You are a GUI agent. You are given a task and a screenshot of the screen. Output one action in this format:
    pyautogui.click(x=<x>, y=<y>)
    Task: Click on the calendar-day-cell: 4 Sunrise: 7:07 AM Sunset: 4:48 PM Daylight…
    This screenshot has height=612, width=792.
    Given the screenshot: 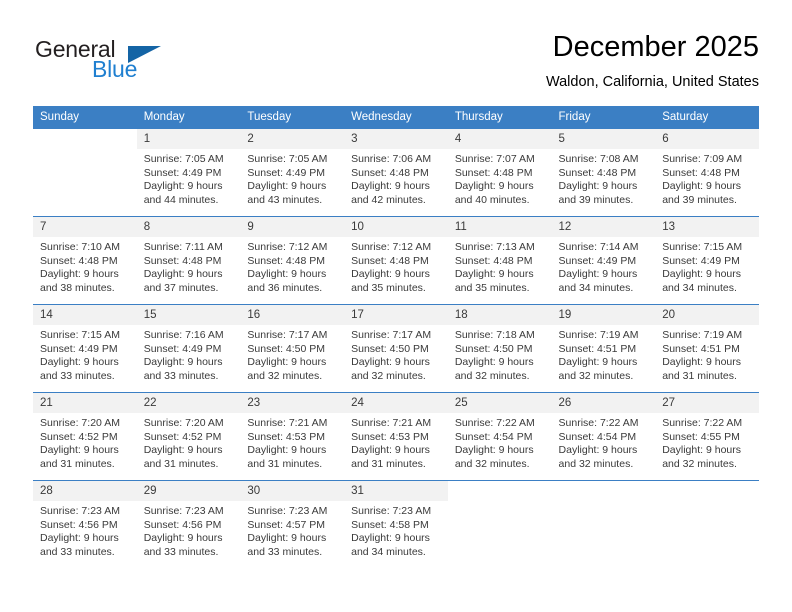 What is the action you would take?
    pyautogui.click(x=499, y=172)
    